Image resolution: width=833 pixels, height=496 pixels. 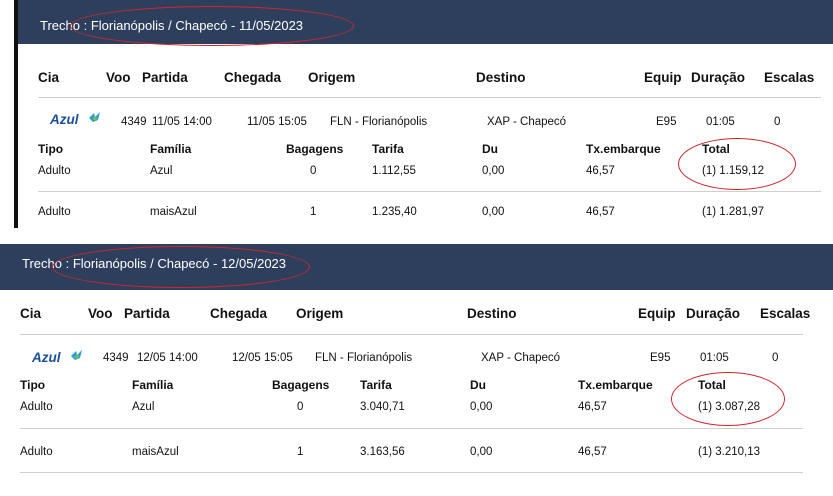 What do you see at coordinates (394, 212) in the screenshot?
I see `fare-tarifa: 1.235,40` at bounding box center [394, 212].